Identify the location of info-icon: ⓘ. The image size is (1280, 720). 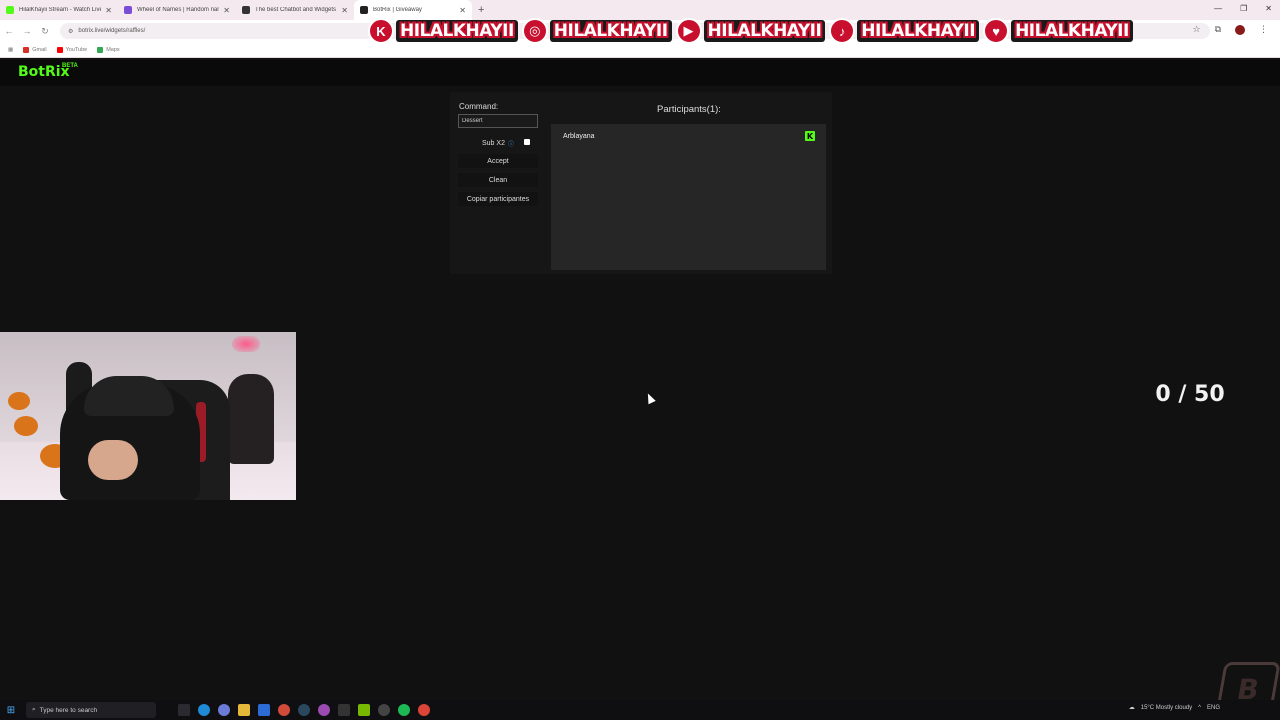
(511, 143).